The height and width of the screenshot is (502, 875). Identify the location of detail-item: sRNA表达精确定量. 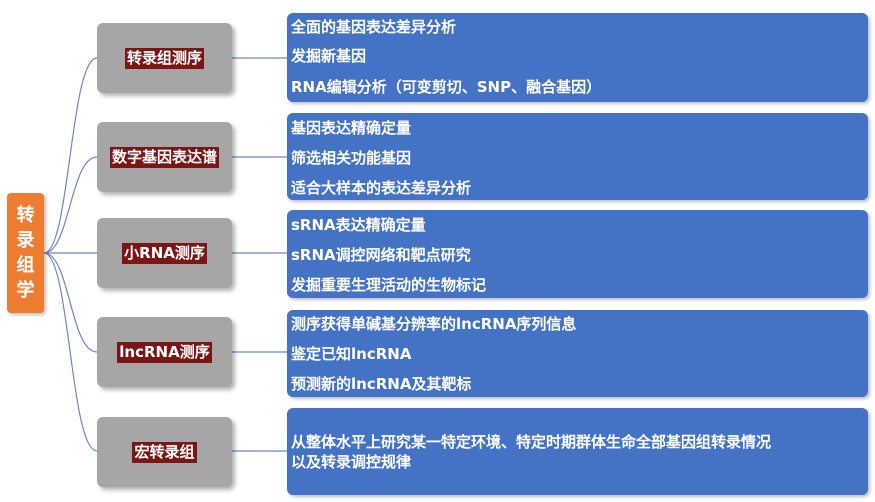
(358, 225).